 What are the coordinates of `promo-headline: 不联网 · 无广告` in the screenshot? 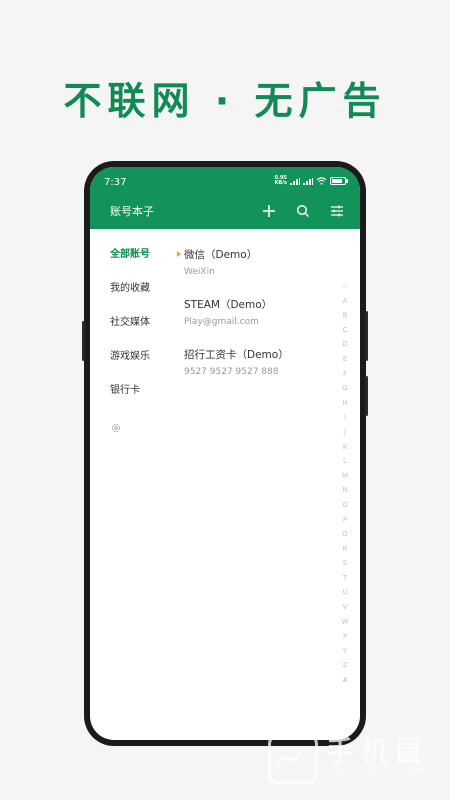 It's located at (225, 101).